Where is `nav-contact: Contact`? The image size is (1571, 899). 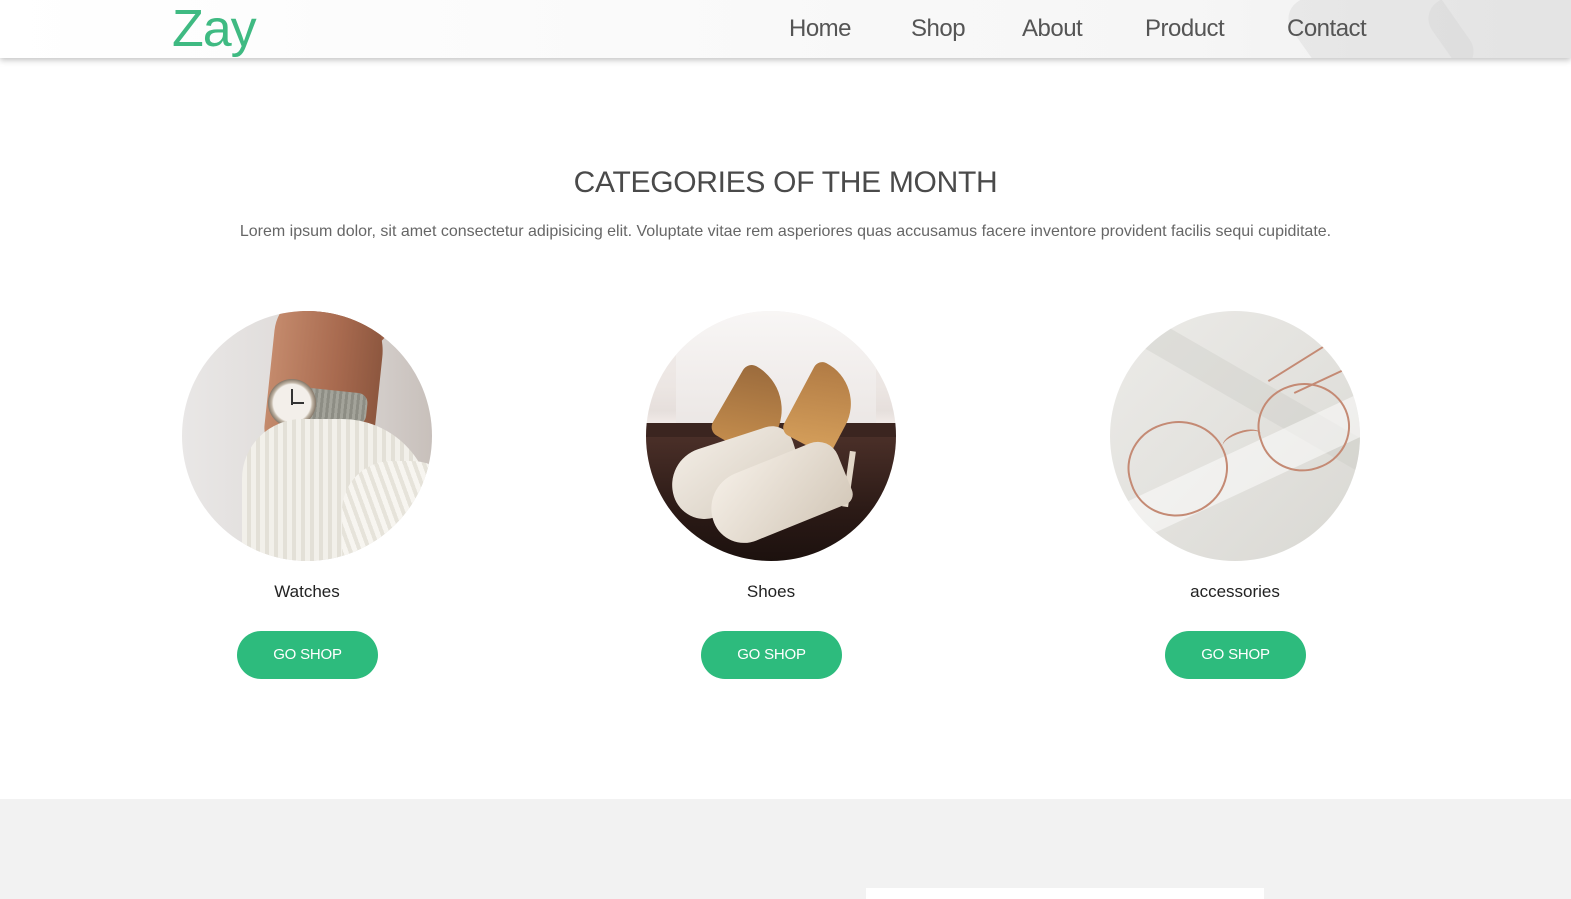
nav-contact: Contact is located at coordinates (1327, 29).